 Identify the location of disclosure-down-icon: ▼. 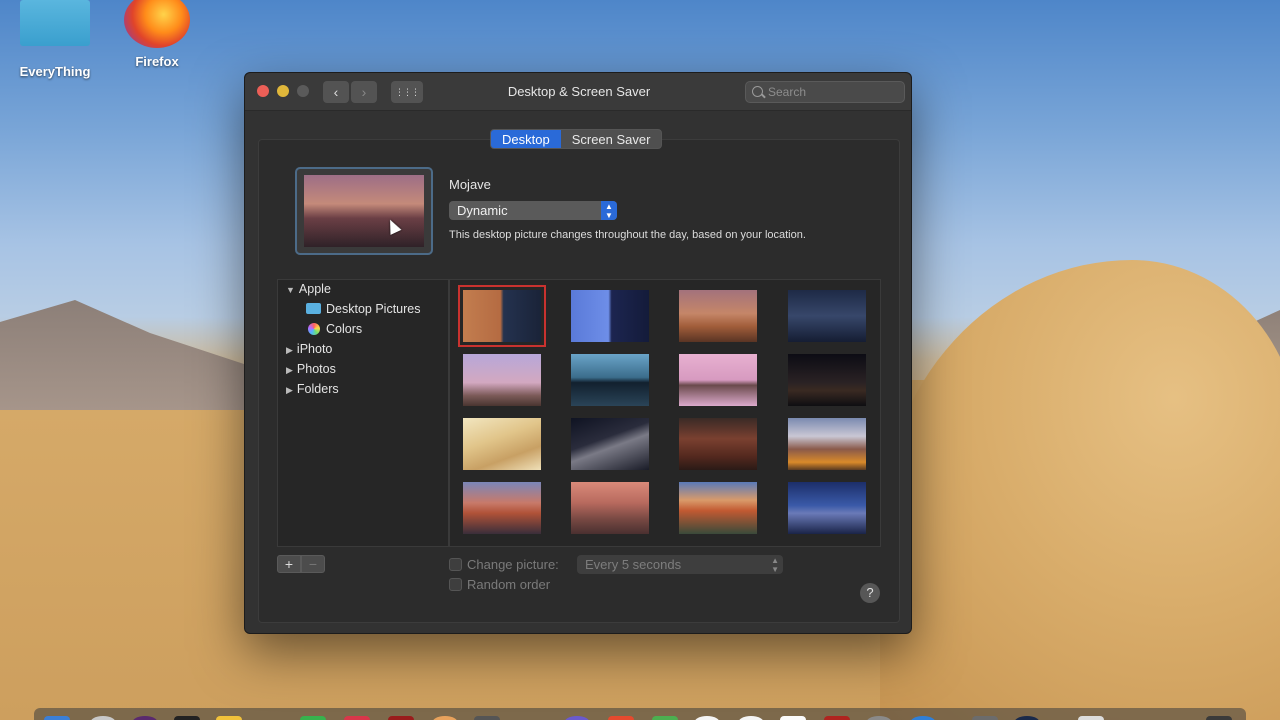
(290, 290).